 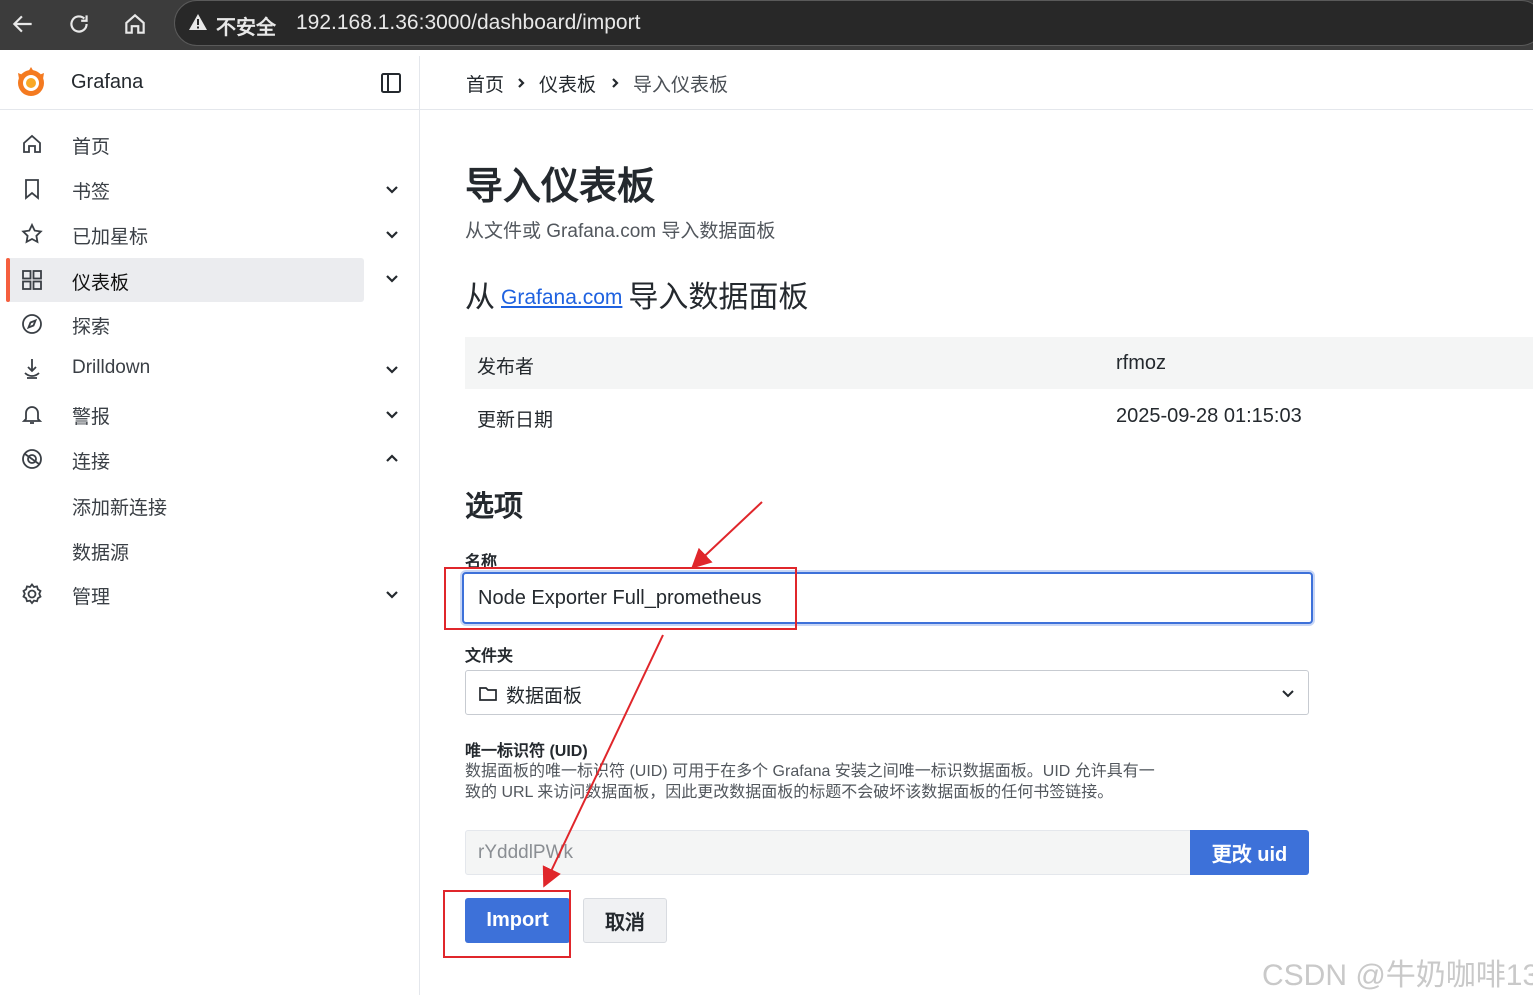 What do you see at coordinates (101, 283) in the screenshot?
I see `sidebar-item-label: 仪表板` at bounding box center [101, 283].